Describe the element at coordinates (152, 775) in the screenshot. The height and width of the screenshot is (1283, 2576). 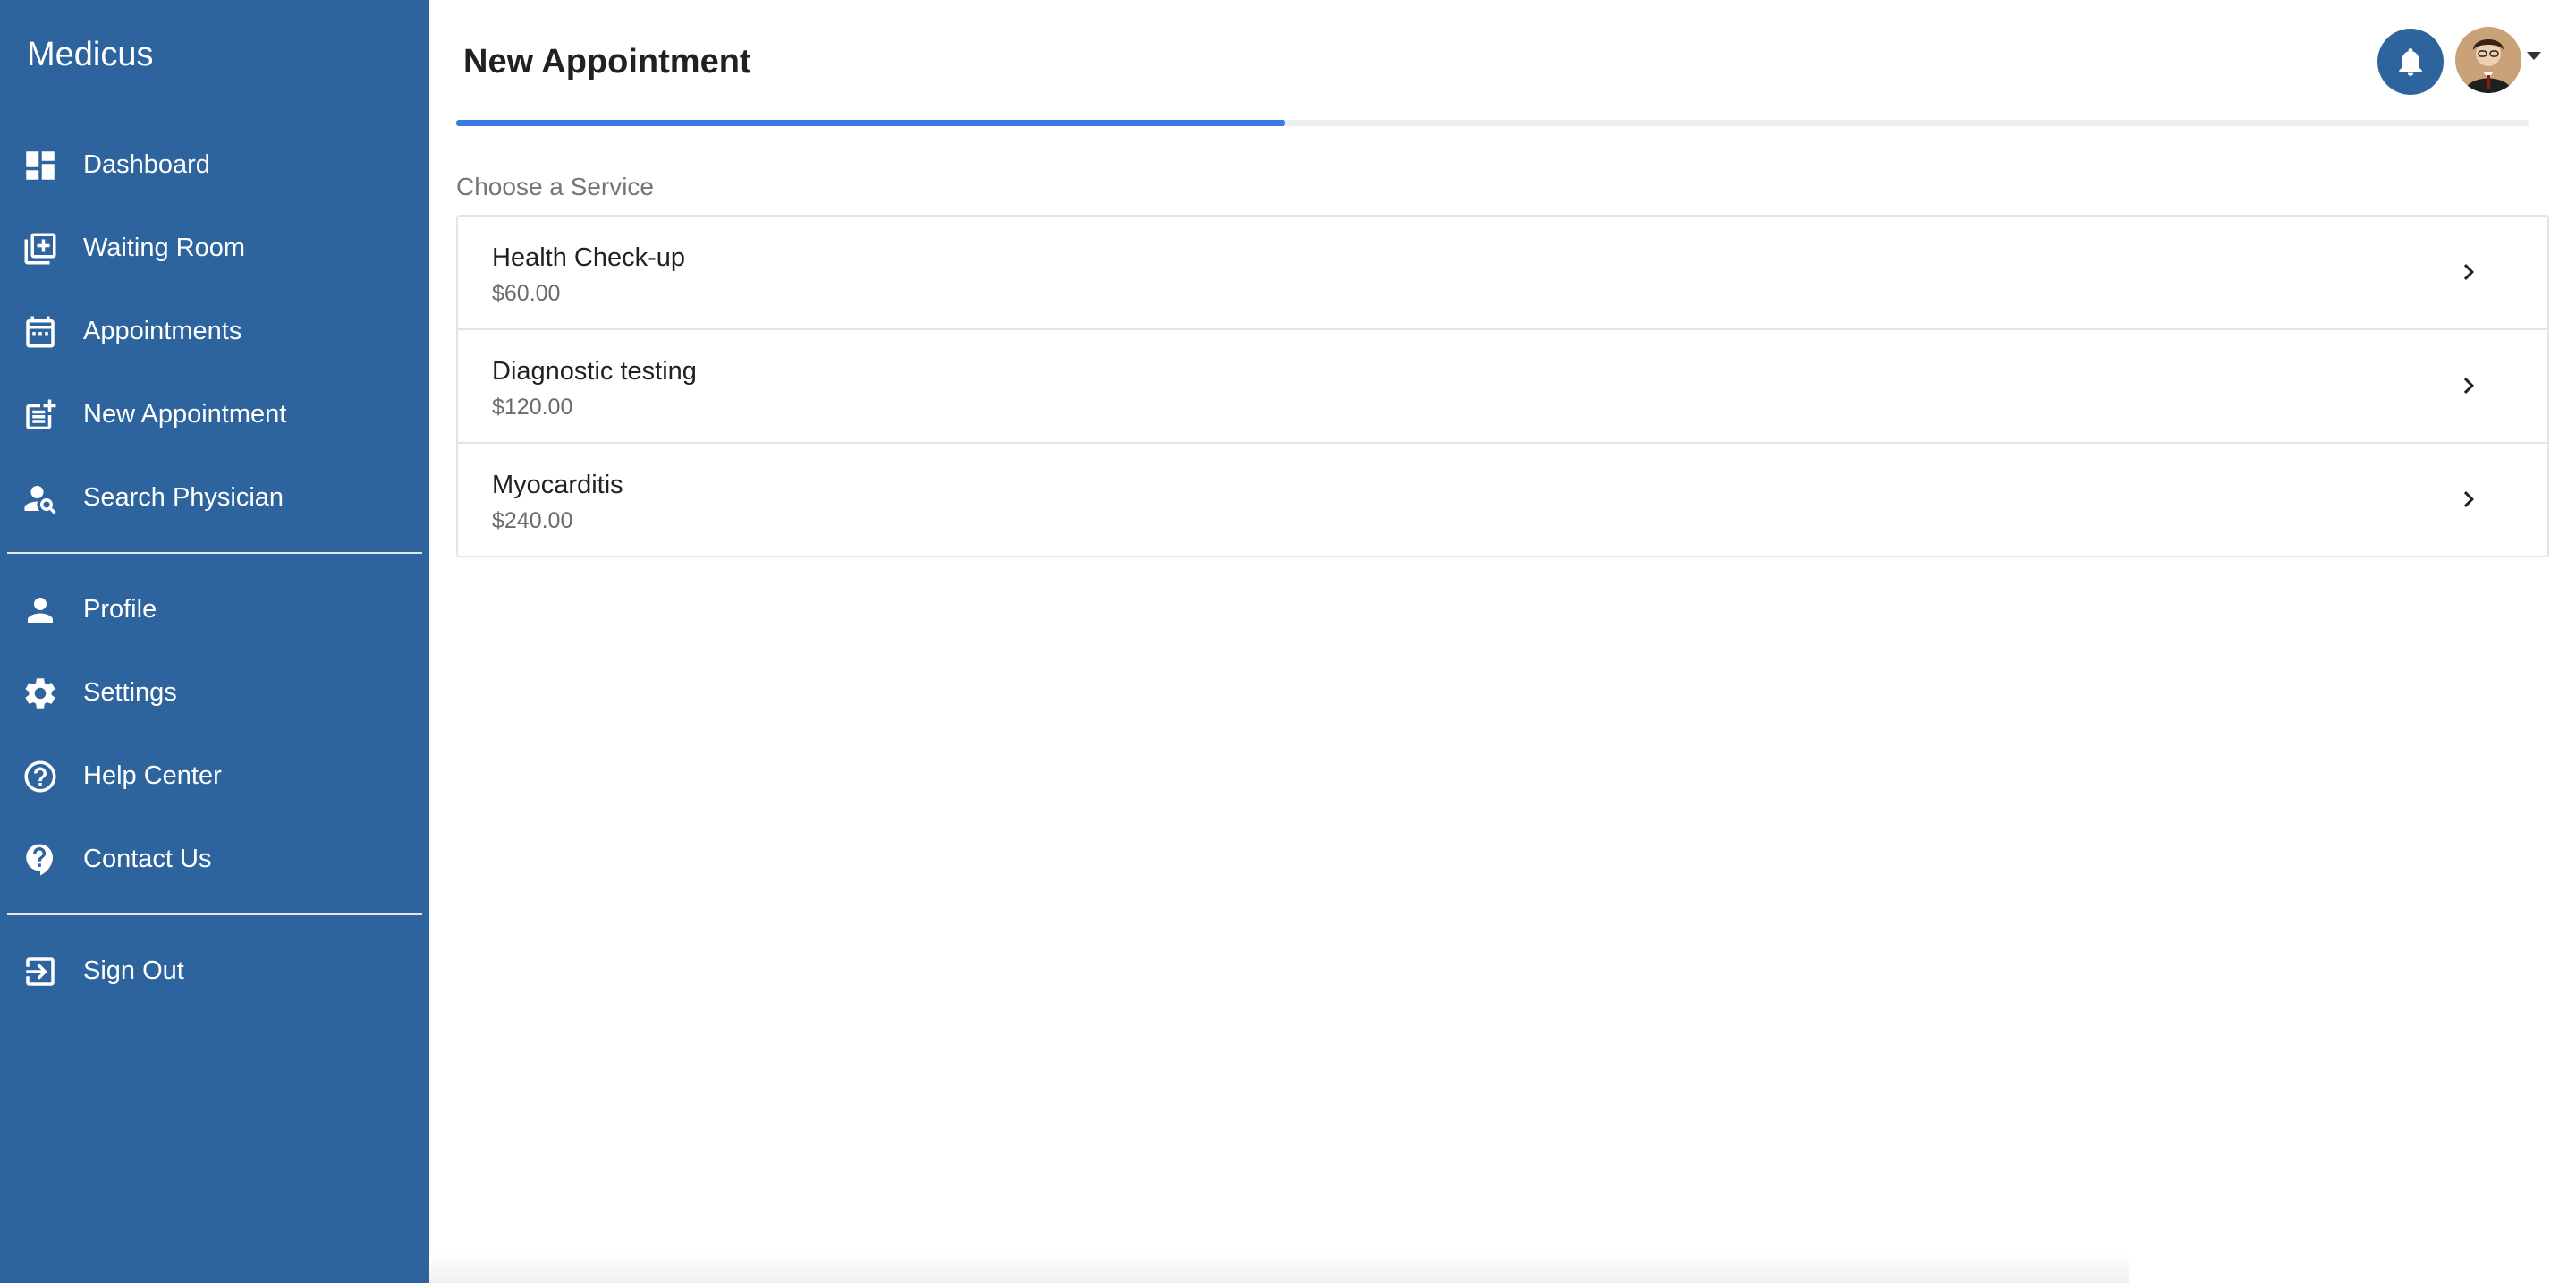
I see `sidebar-item-label: Help Center` at that location.